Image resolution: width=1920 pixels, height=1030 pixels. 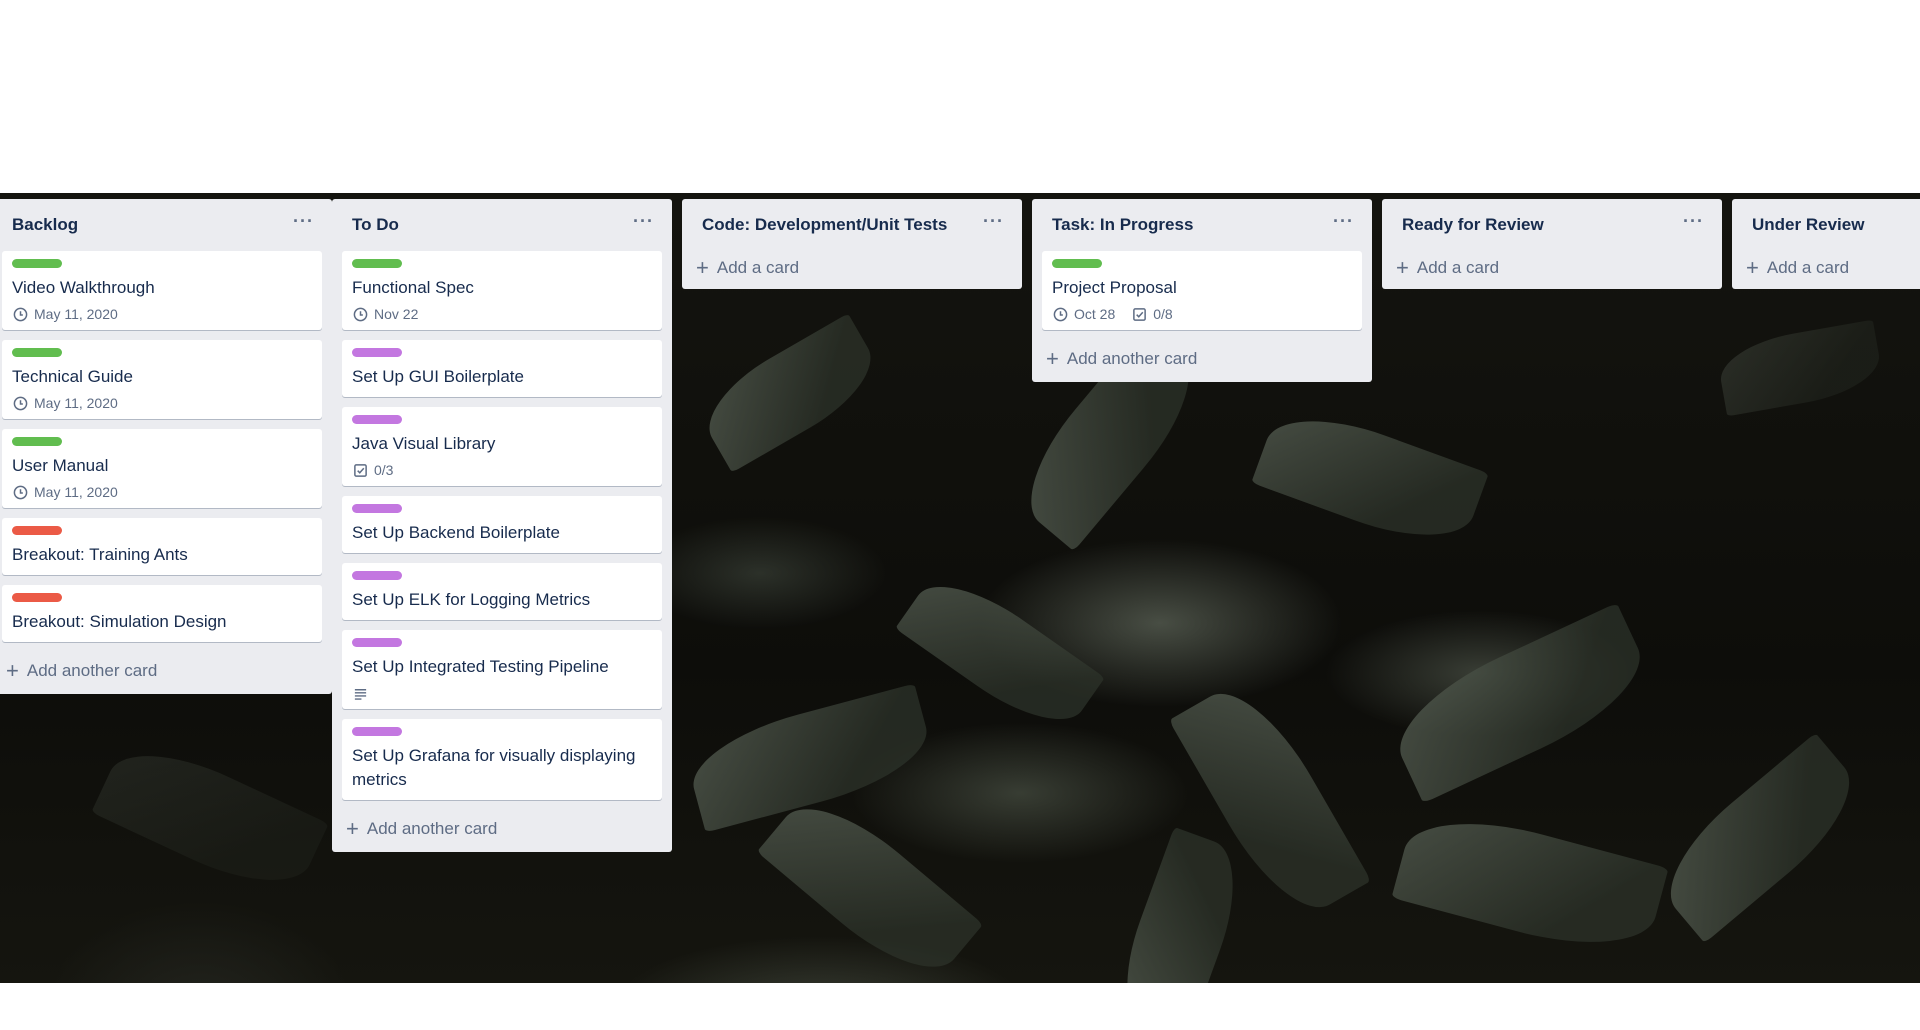 I want to click on checklist-text: 0/8, so click(x=1163, y=314).